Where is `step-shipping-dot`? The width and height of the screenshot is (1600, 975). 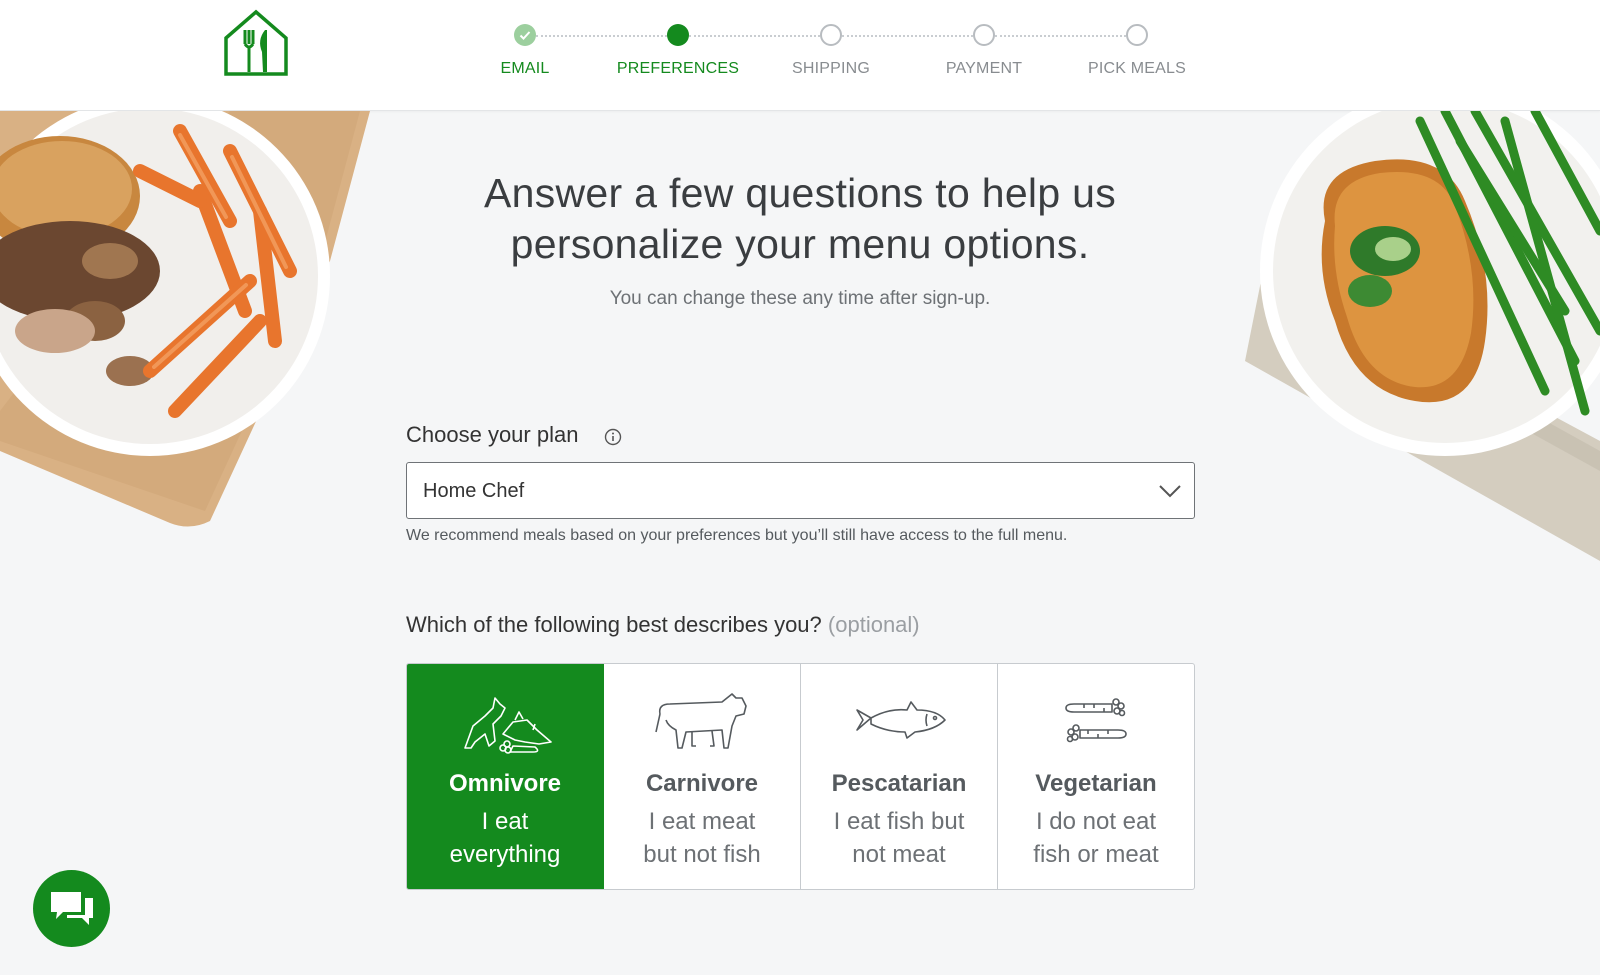 step-shipping-dot is located at coordinates (831, 35).